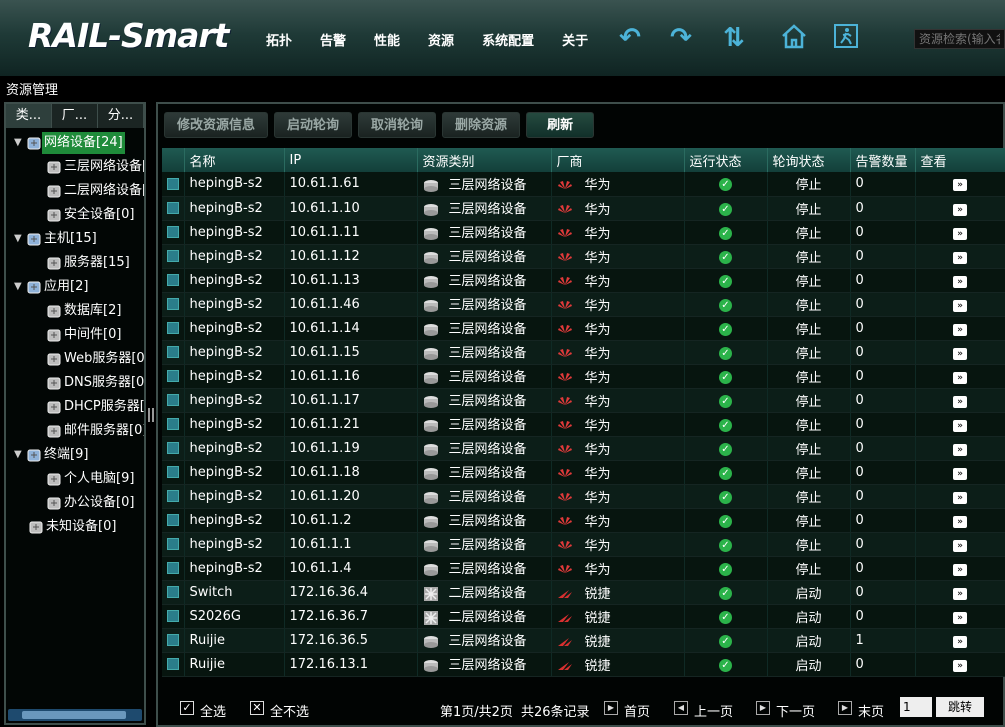 The image size is (1005, 727). I want to click on header-view: 查看, so click(960, 160).